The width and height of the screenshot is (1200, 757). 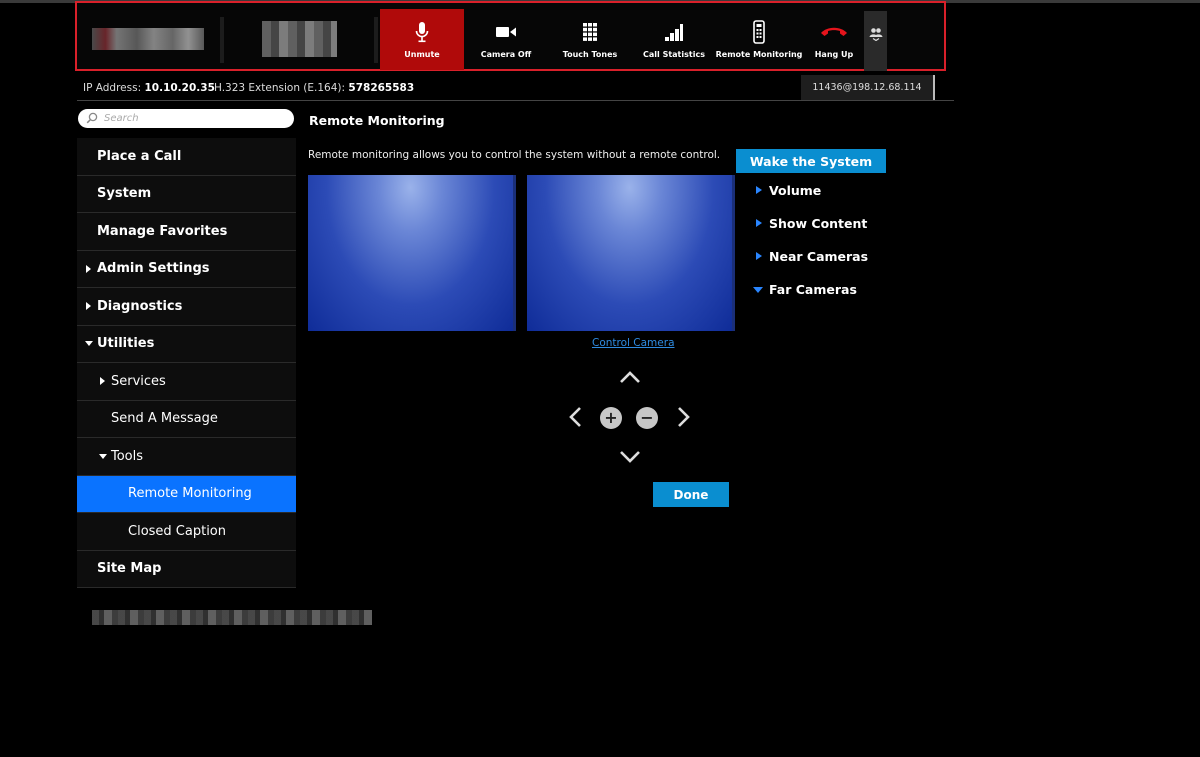 I want to click on chevron-down-icon, so click(x=630, y=457).